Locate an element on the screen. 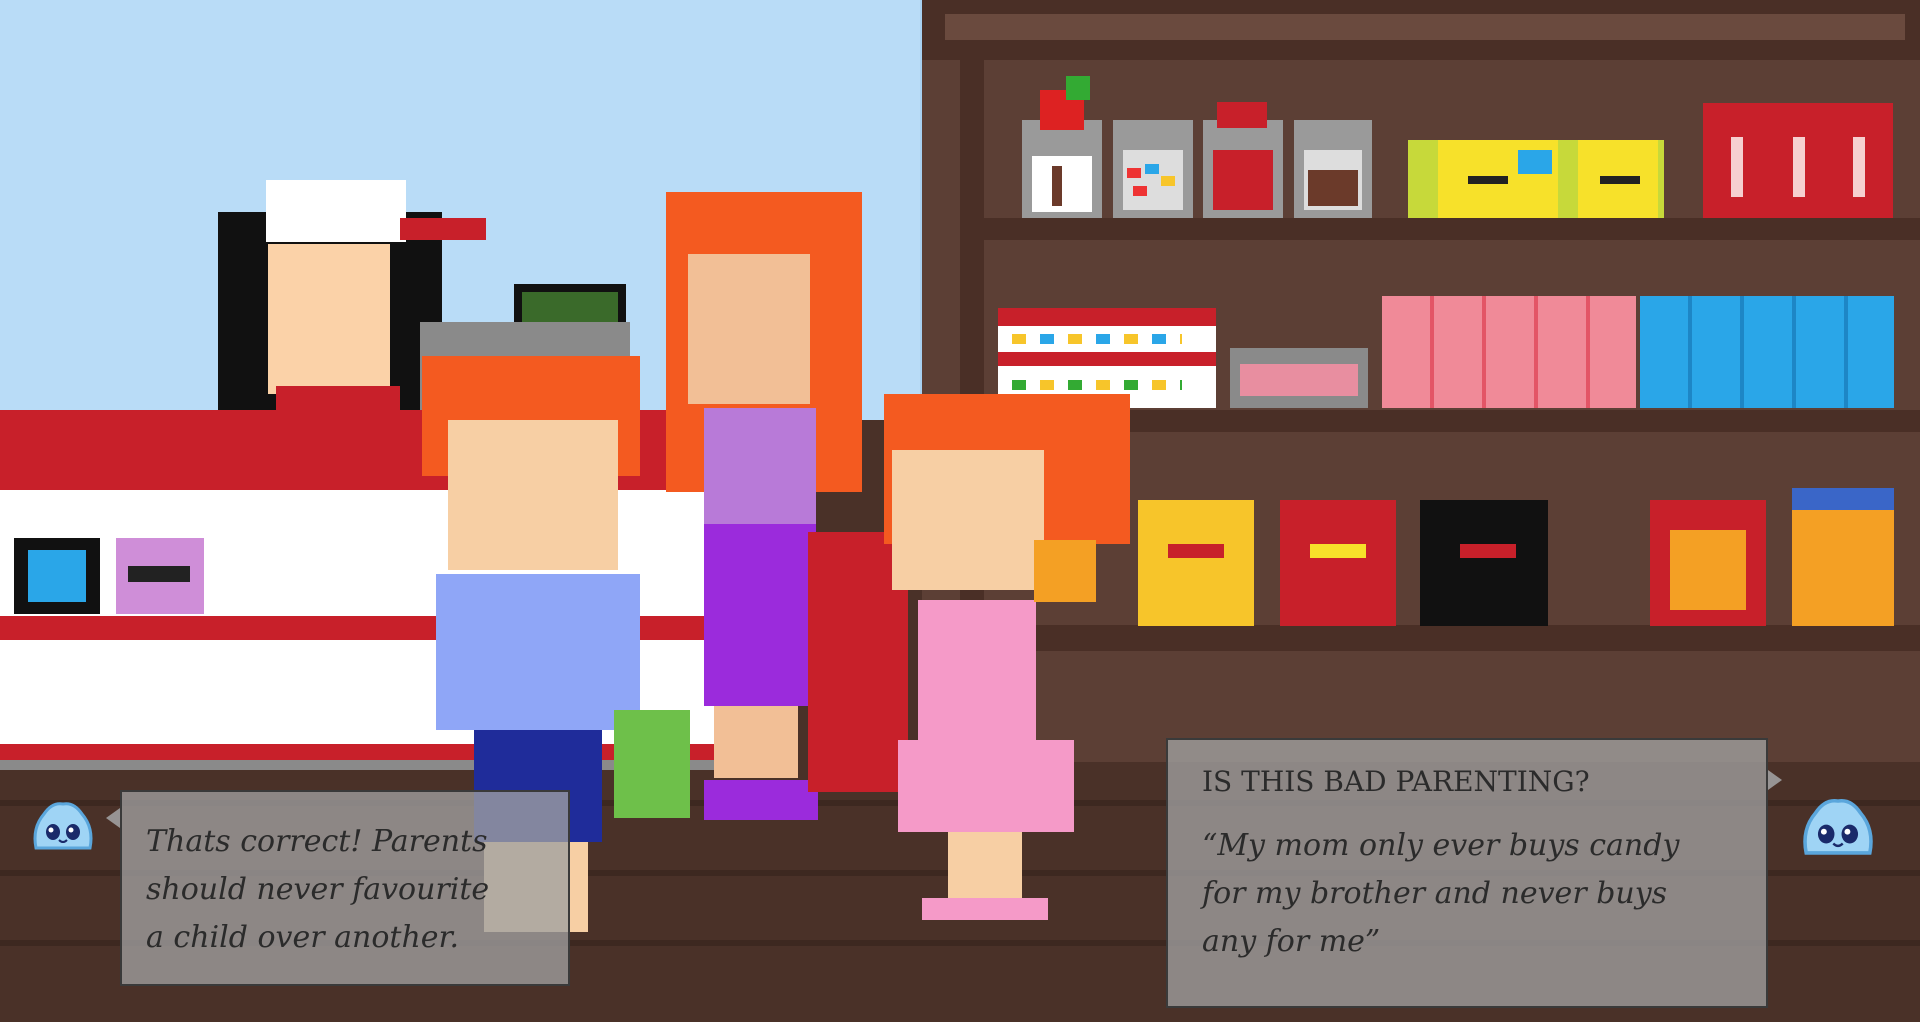 The image size is (1920, 1022). candy-jar-red is located at coordinates (1243, 160).